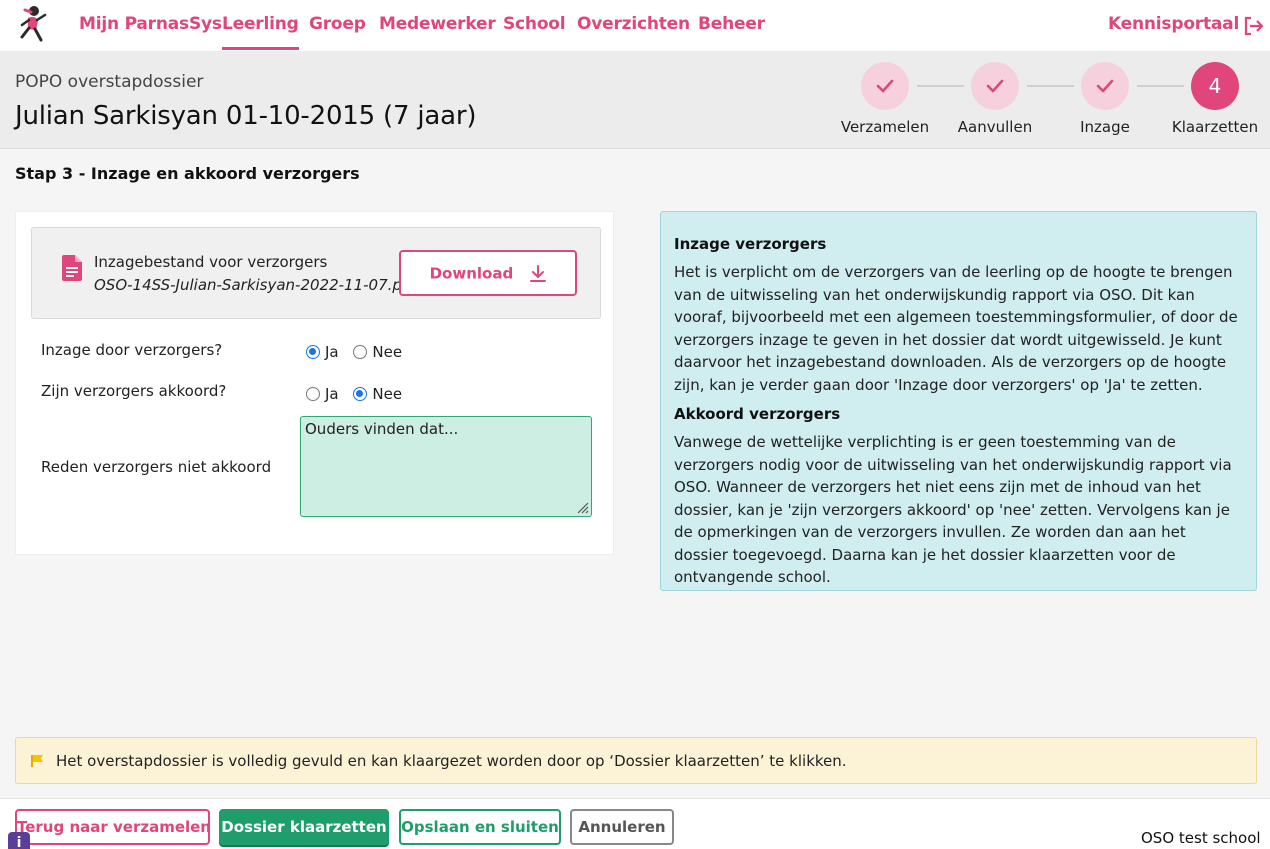 Image resolution: width=1270 pixels, height=849 pixels. What do you see at coordinates (32, 24) in the screenshot?
I see `parnassys-logo-icon` at bounding box center [32, 24].